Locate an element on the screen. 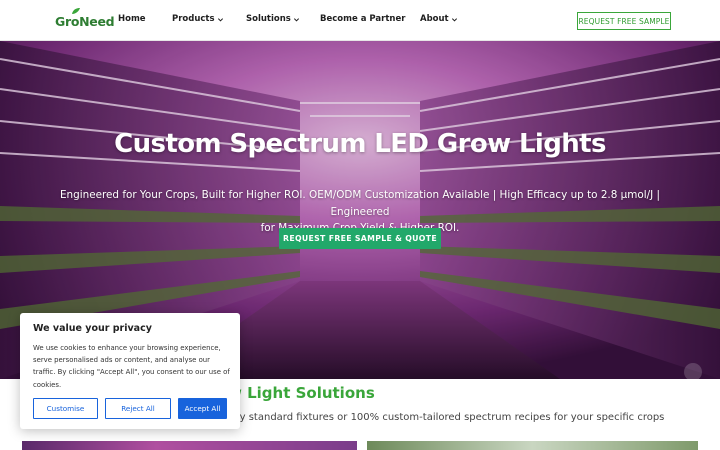 This screenshot has height=450, width=720. nav-about-label: About is located at coordinates (434, 19).